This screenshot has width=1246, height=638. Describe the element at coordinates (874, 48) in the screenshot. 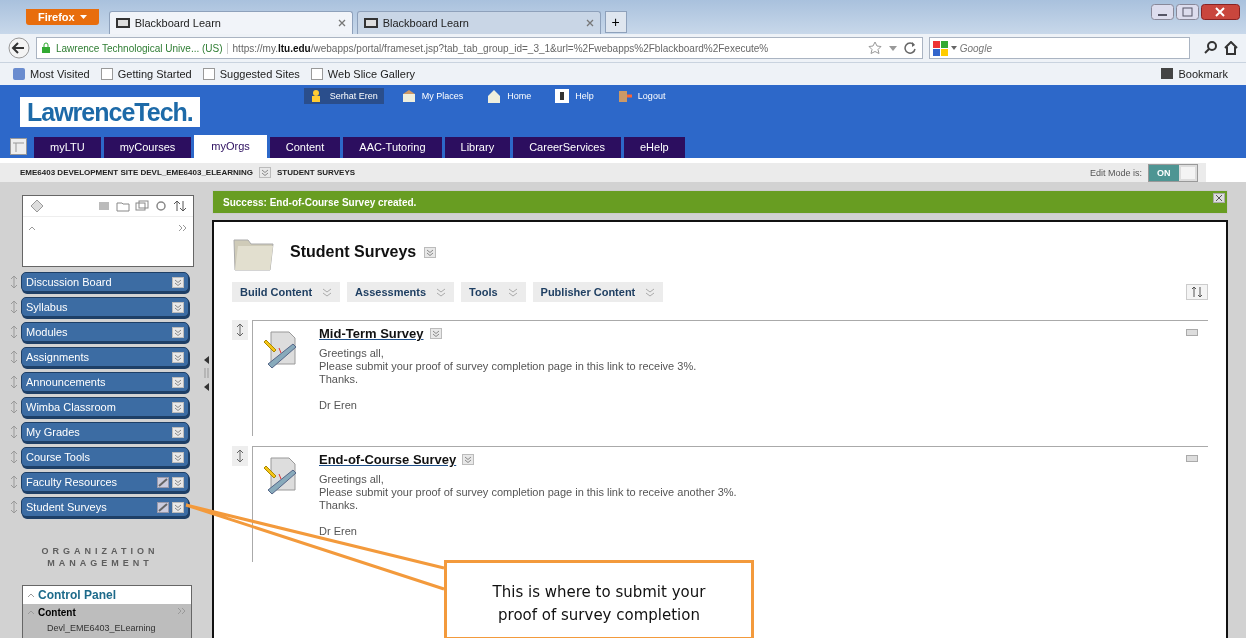

I see `bookmark-star-icon` at that location.